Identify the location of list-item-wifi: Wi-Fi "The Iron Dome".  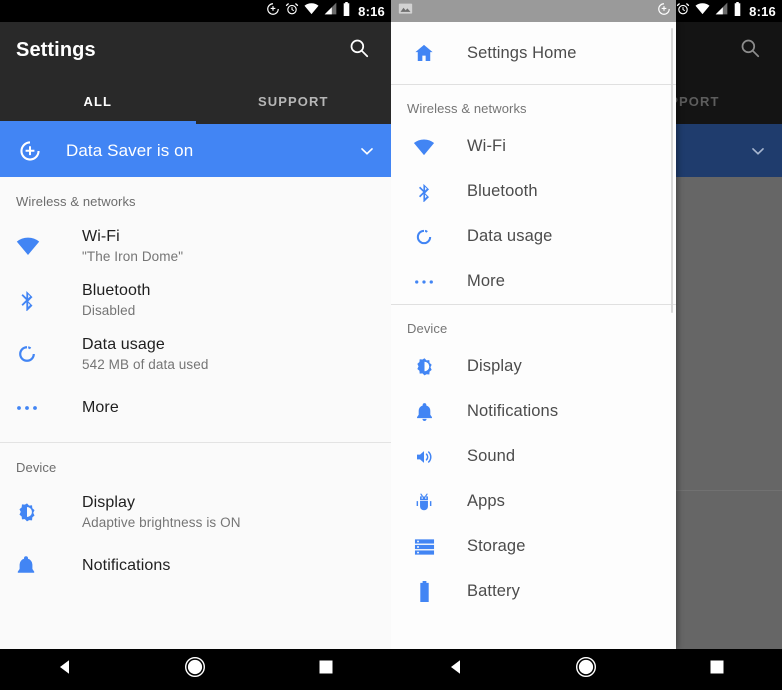
(195, 246).